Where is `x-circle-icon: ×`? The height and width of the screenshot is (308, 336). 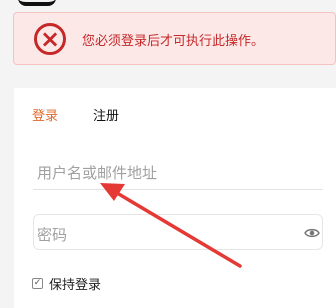 x-circle-icon: × is located at coordinates (50, 39).